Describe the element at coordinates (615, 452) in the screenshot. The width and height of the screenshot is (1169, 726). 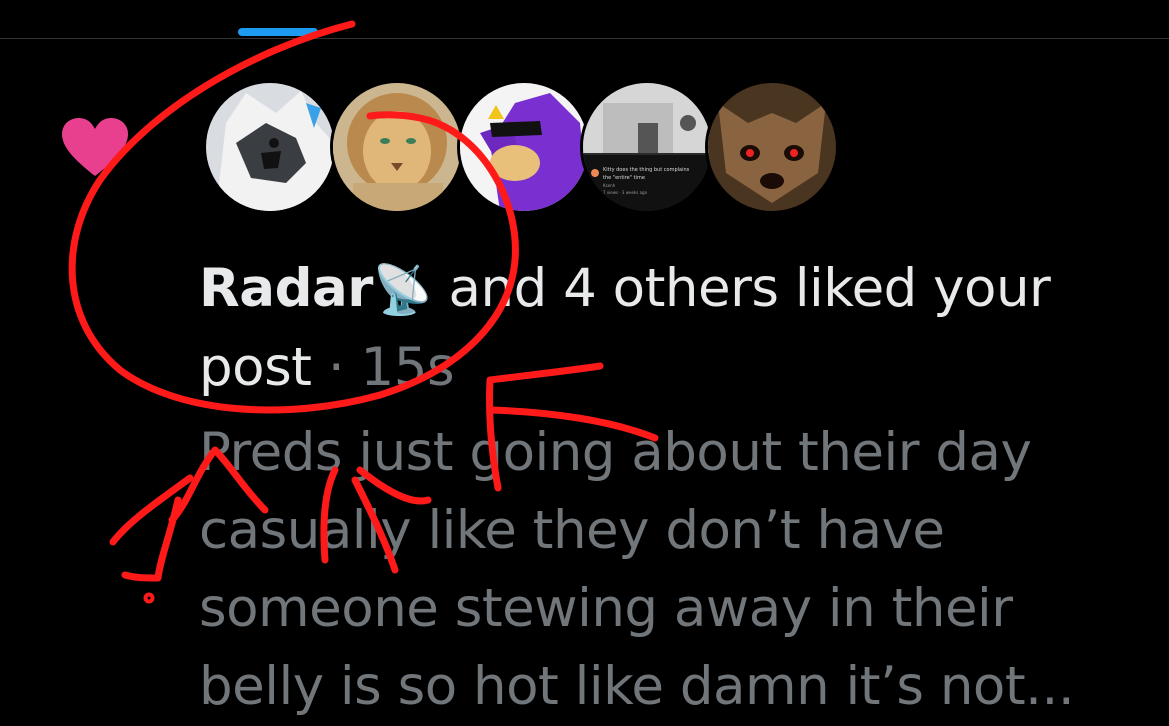
I see `post-preview-line: Preds just going about their day` at that location.